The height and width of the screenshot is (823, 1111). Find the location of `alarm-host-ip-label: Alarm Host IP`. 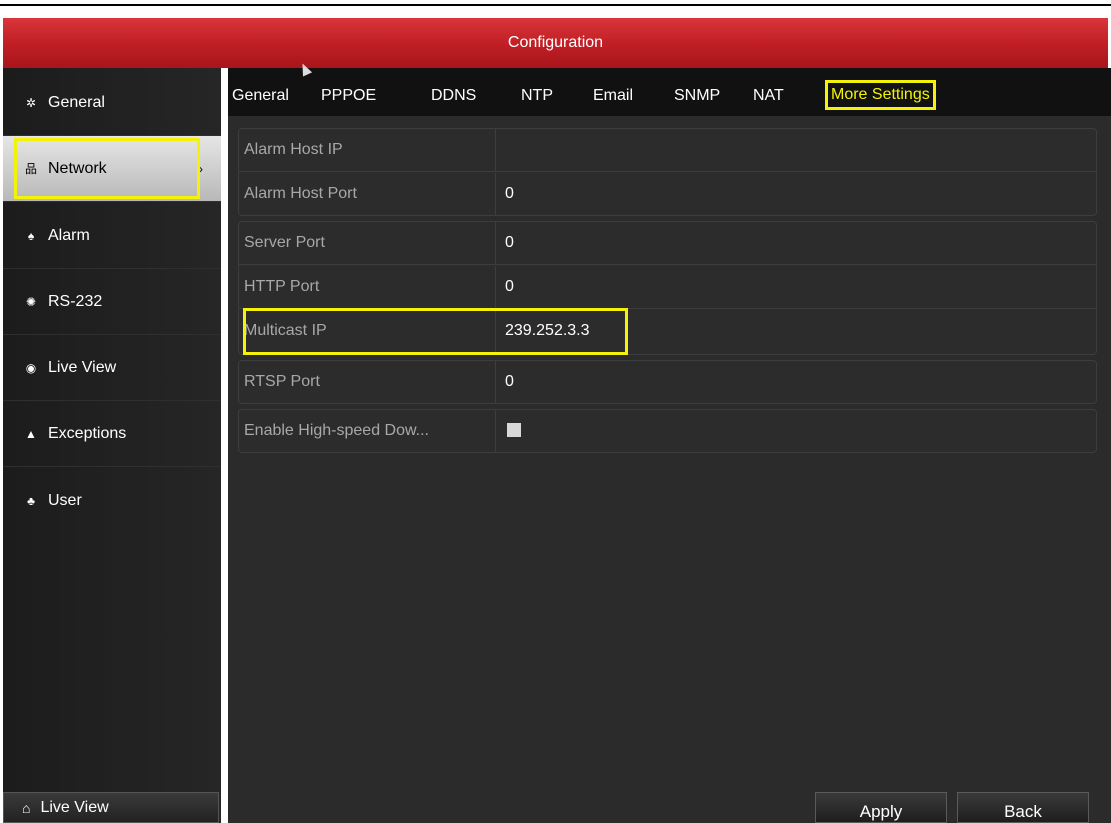

alarm-host-ip-label: Alarm Host IP is located at coordinates (370, 150).